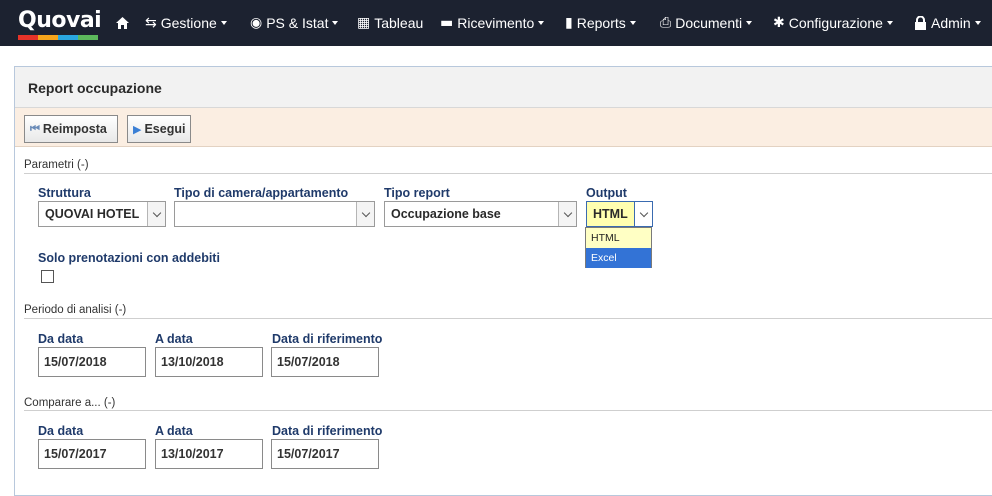  Describe the element at coordinates (951, 23) in the screenshot. I see `nav-admin-label: Admin` at that location.